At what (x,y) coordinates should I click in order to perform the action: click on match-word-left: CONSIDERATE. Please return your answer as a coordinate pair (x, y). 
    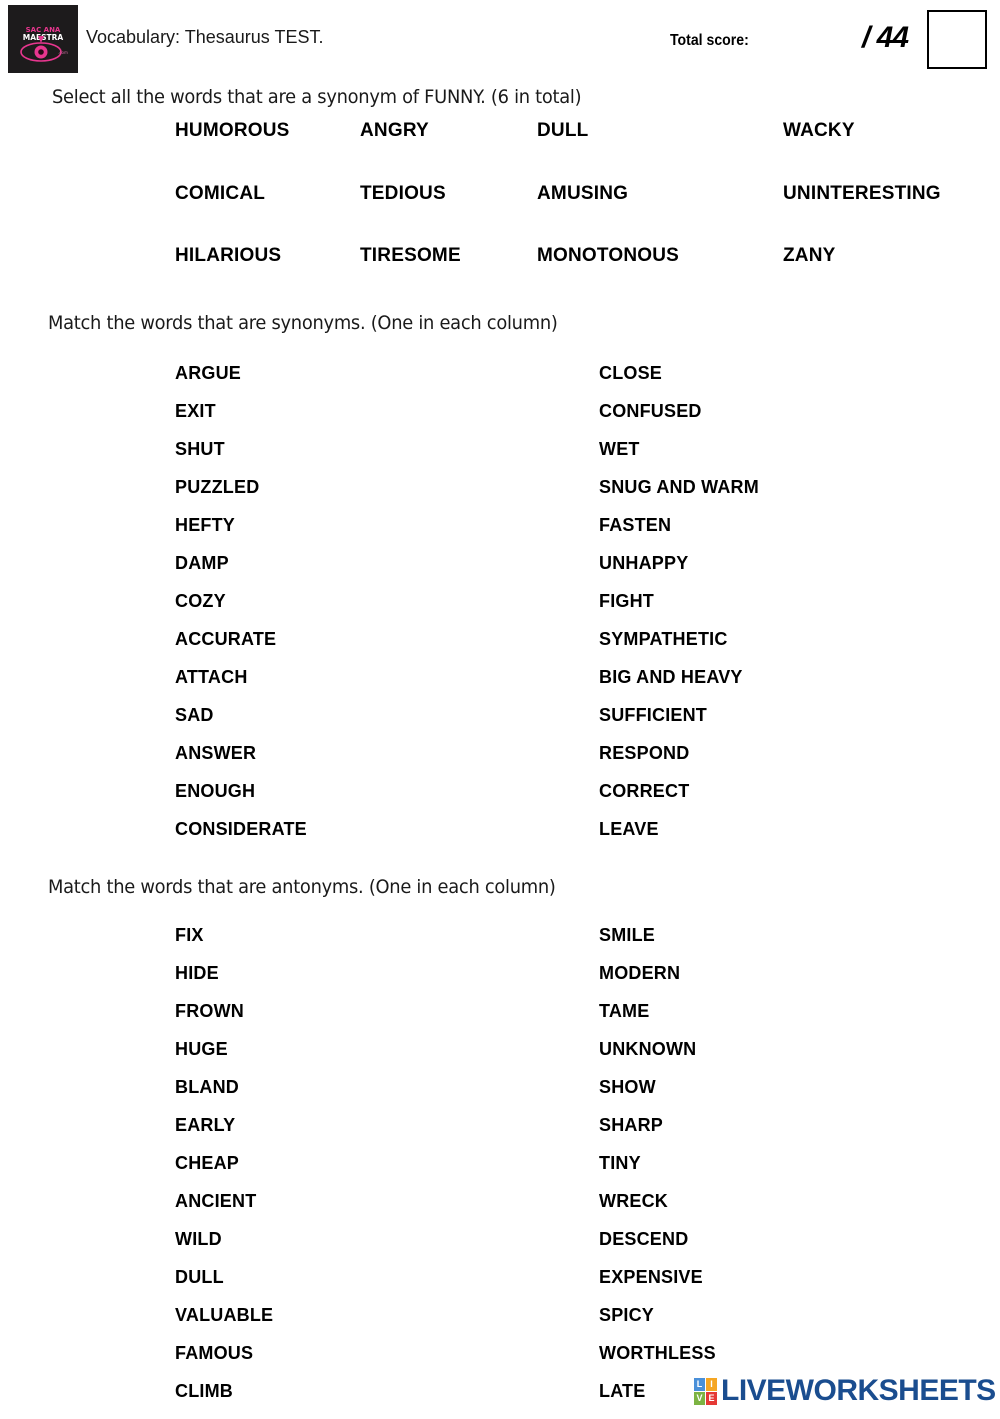
    Looking at the image, I should click on (241, 838).